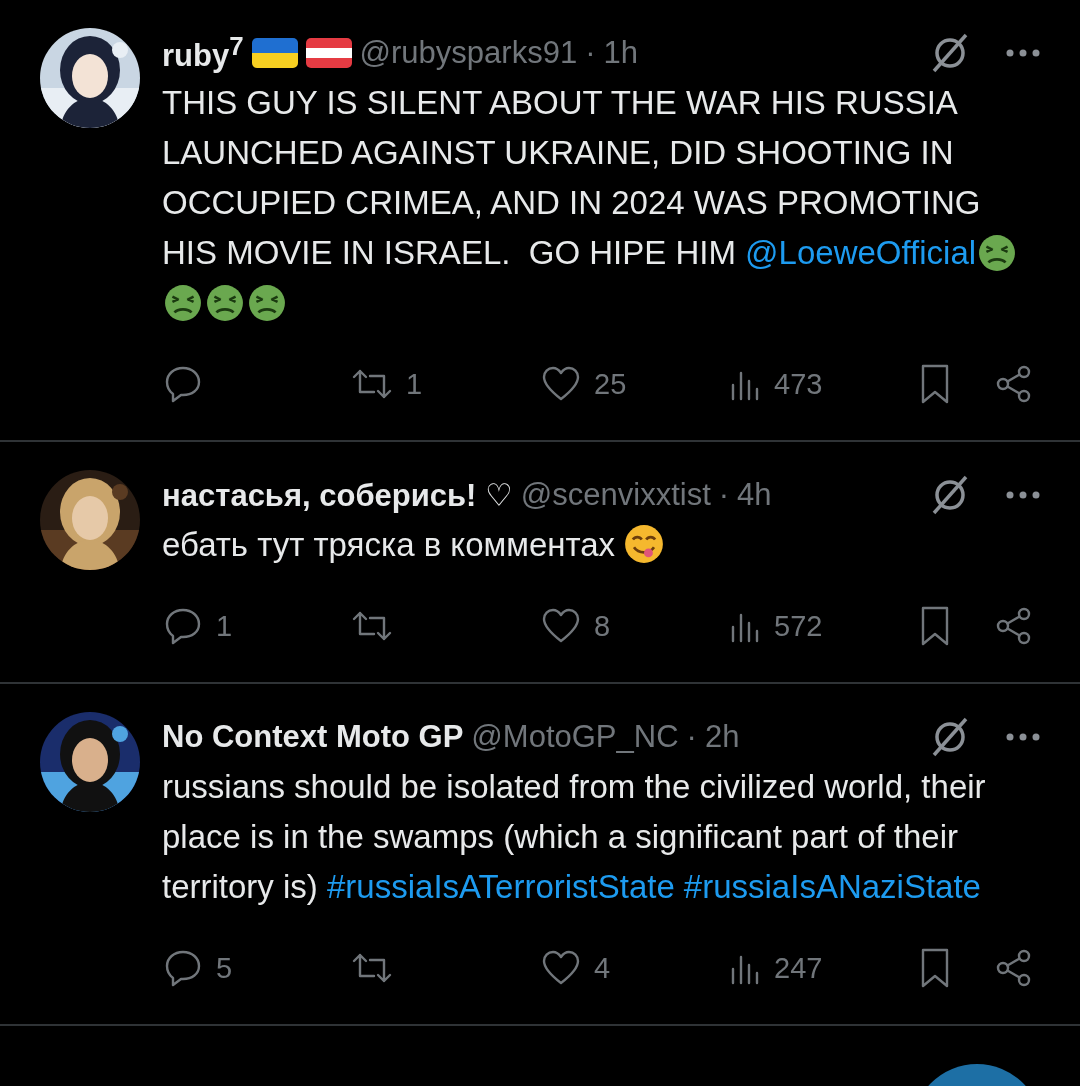  Describe the element at coordinates (328, 53) in the screenshot. I see `flag-austria-icon` at that location.